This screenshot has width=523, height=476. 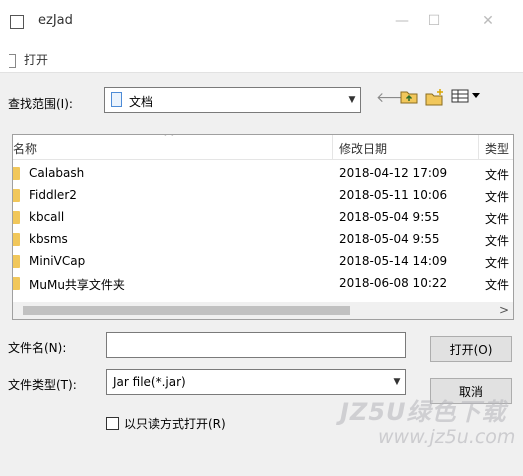 I want to click on read-only-checkbox, so click(x=112, y=423).